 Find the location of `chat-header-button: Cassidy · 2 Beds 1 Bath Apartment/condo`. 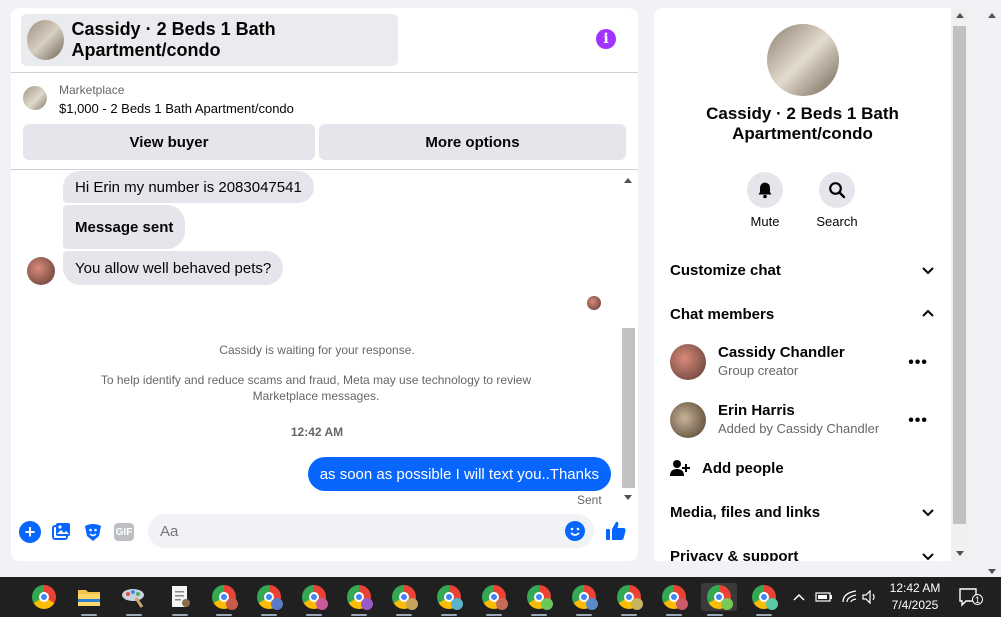

chat-header-button: Cassidy · 2 Beds 1 Bath Apartment/condo is located at coordinates (209, 40).